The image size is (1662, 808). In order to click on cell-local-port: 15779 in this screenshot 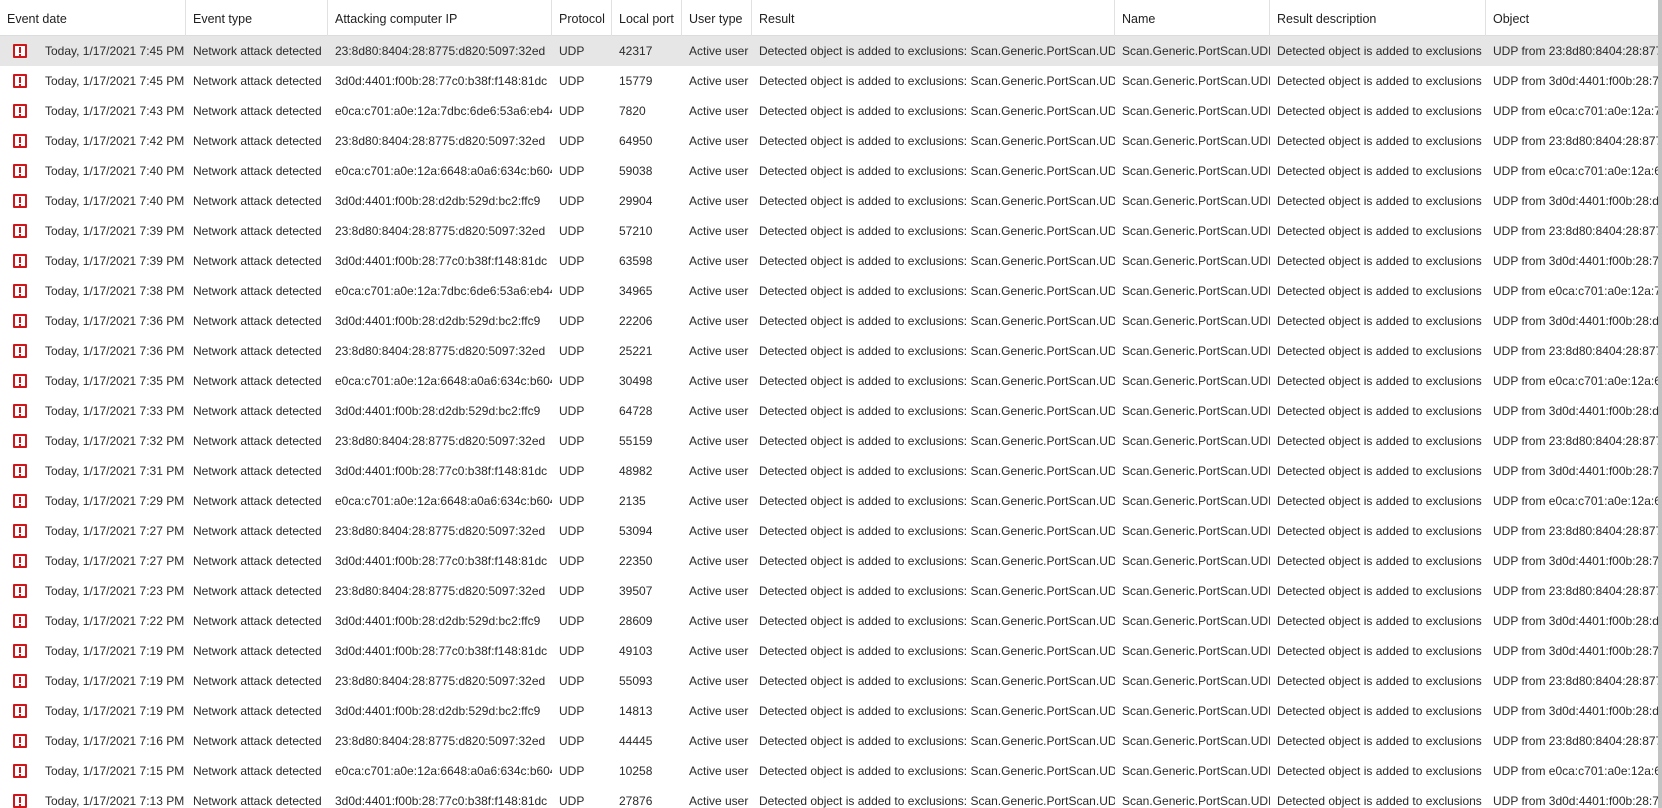, I will do `click(636, 81)`.